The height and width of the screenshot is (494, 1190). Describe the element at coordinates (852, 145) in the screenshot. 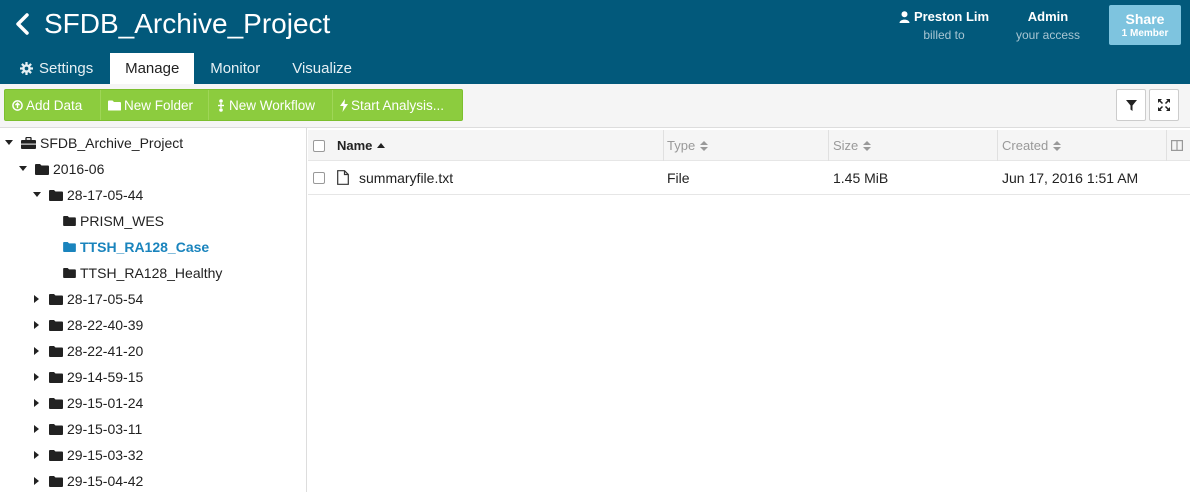

I see `column-header-size: Size` at that location.